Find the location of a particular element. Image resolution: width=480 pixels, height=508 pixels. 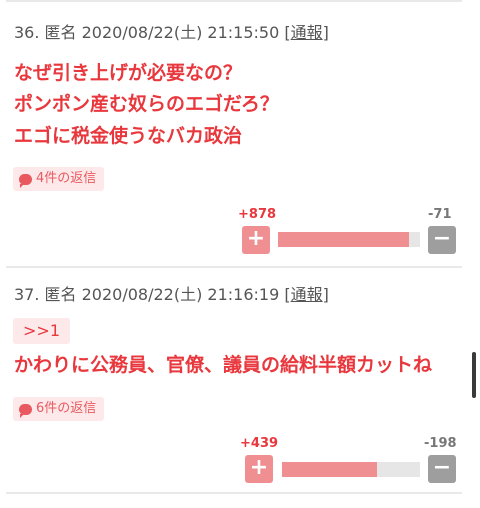

replies-button: 4件の返信 is located at coordinates (59, 179).